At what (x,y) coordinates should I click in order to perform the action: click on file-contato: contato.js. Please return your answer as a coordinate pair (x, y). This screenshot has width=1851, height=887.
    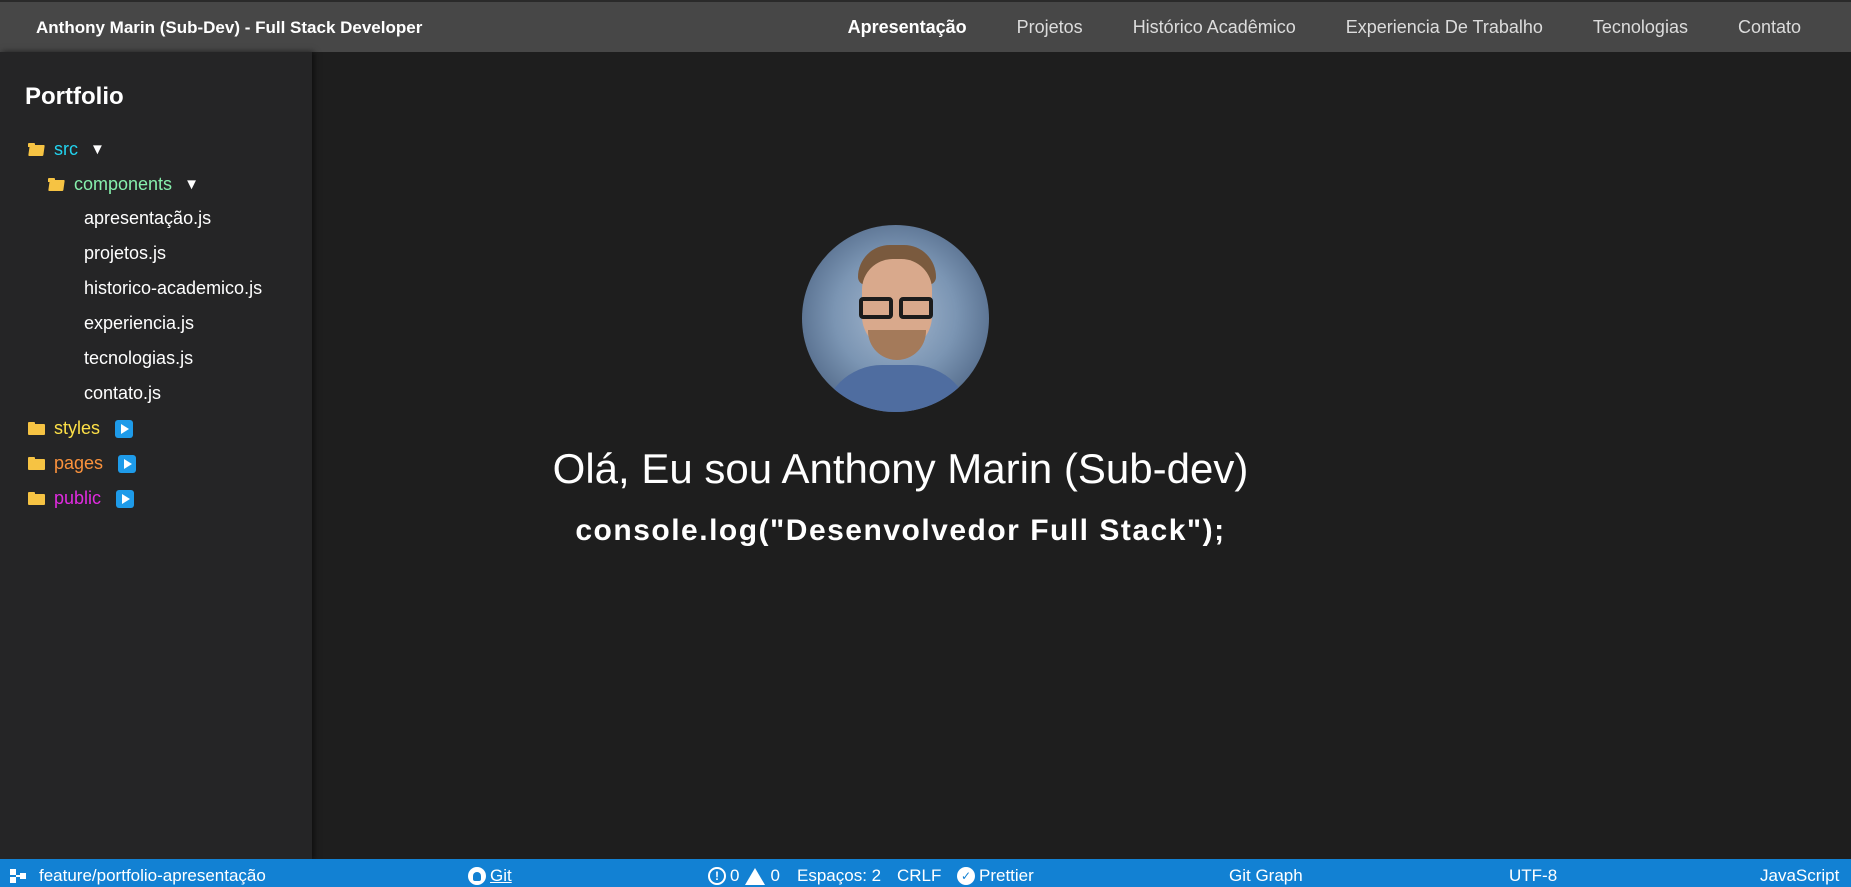
    Looking at the image, I should click on (122, 393).